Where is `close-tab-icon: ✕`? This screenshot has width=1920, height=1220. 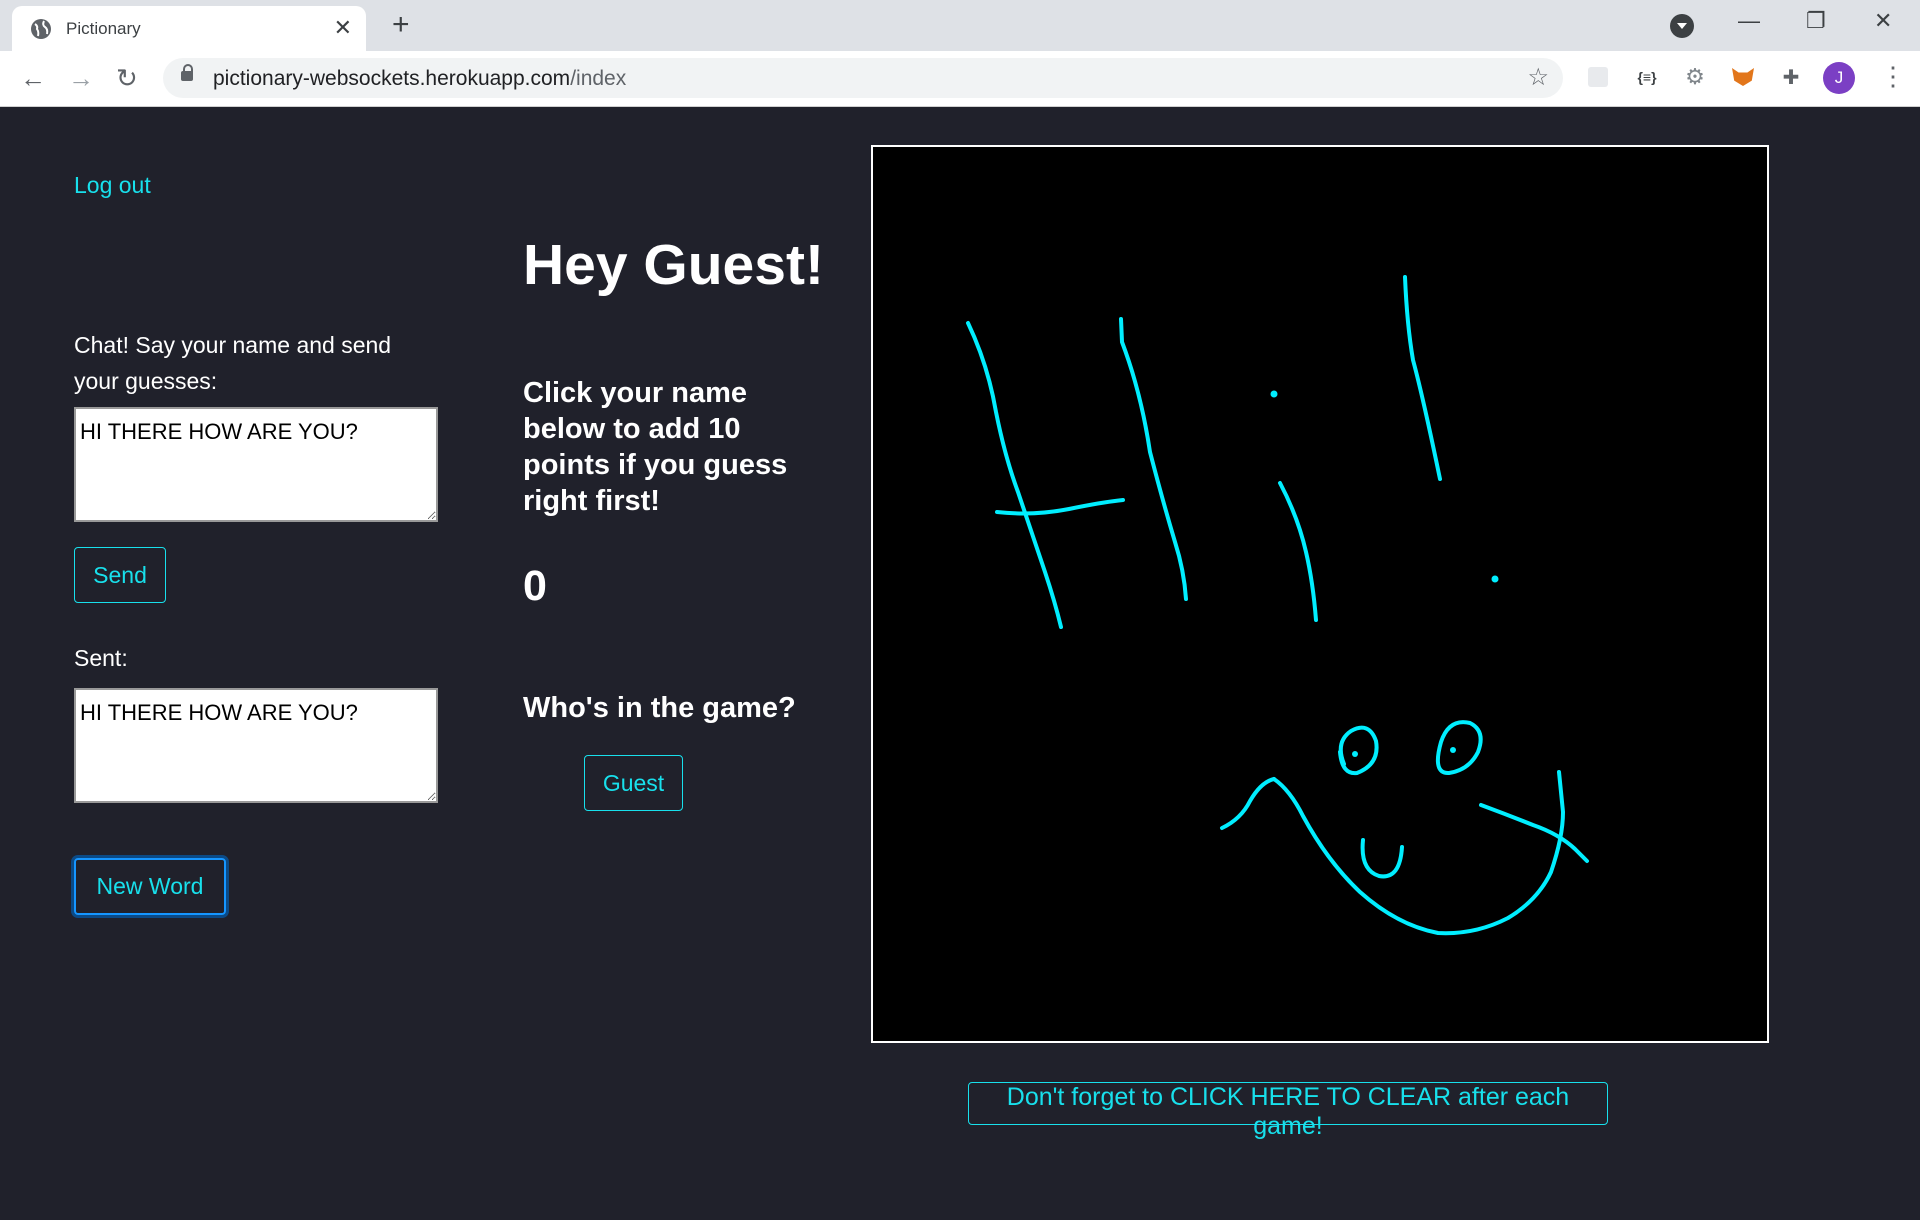 close-tab-icon: ✕ is located at coordinates (343, 28).